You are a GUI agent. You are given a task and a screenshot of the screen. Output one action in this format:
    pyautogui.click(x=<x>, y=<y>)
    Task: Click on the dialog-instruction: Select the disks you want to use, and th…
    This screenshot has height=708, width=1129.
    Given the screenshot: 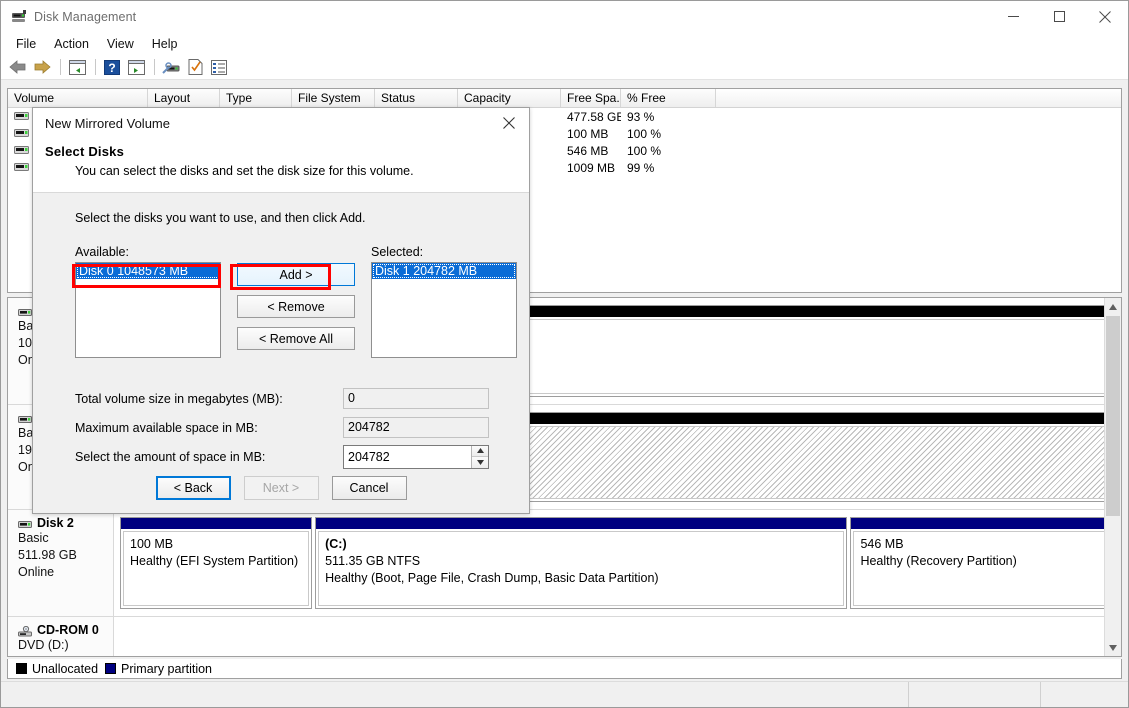 What is the action you would take?
    pyautogui.click(x=220, y=218)
    